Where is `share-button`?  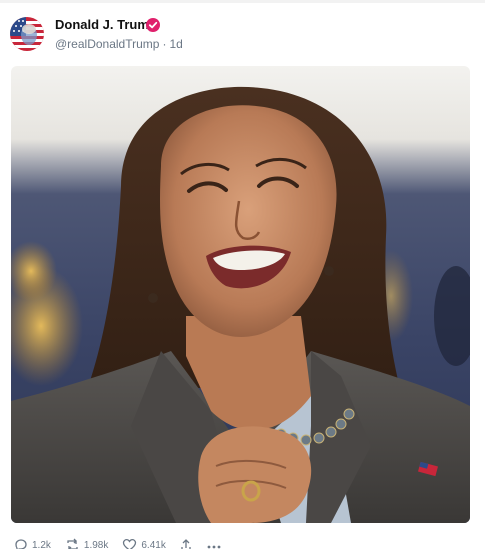
share-button is located at coordinates (186, 543).